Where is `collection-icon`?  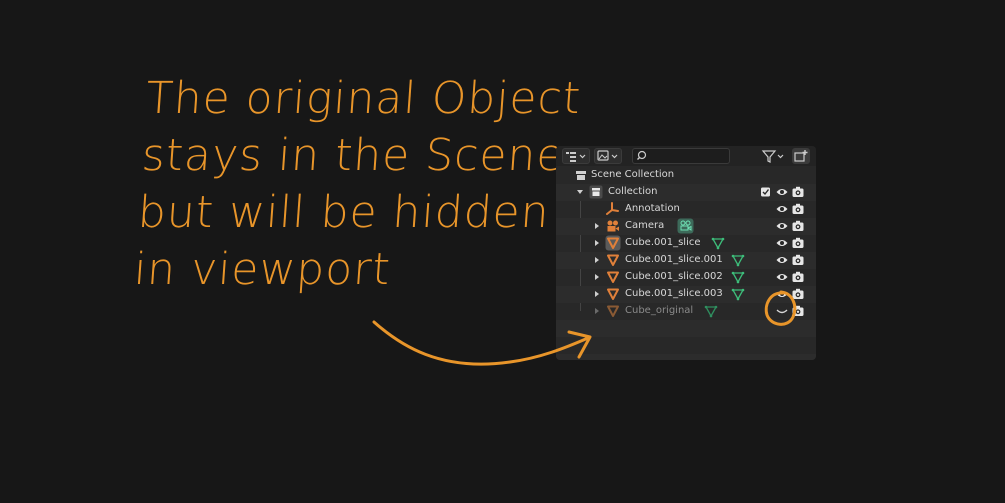 collection-icon is located at coordinates (596, 192).